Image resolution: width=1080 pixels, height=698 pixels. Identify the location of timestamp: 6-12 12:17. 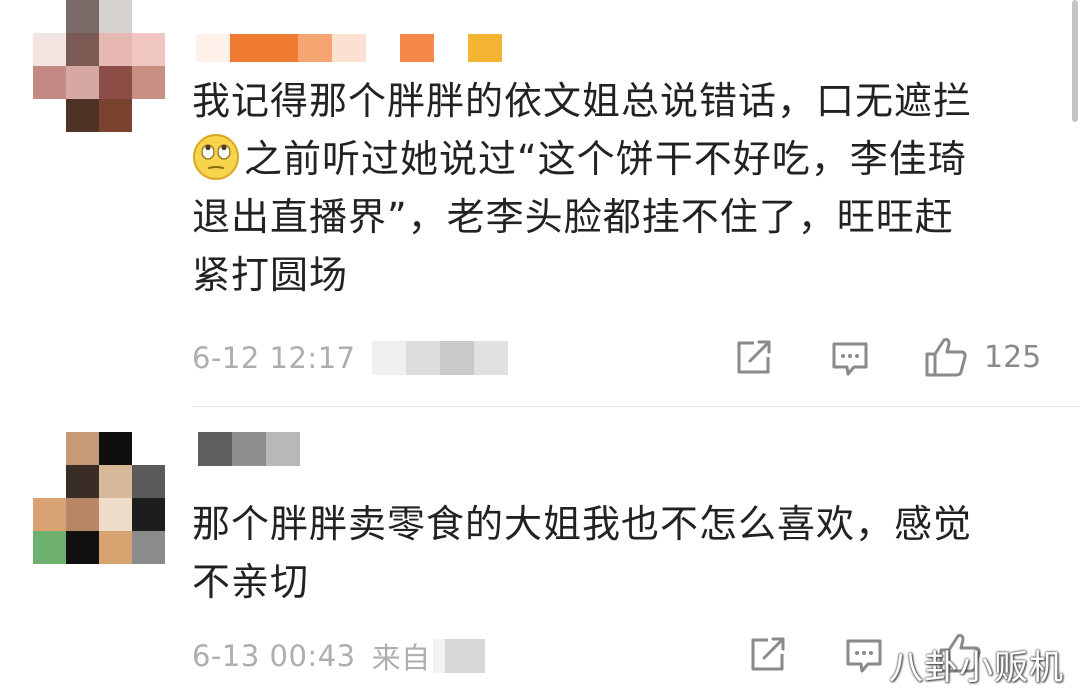
(274, 358).